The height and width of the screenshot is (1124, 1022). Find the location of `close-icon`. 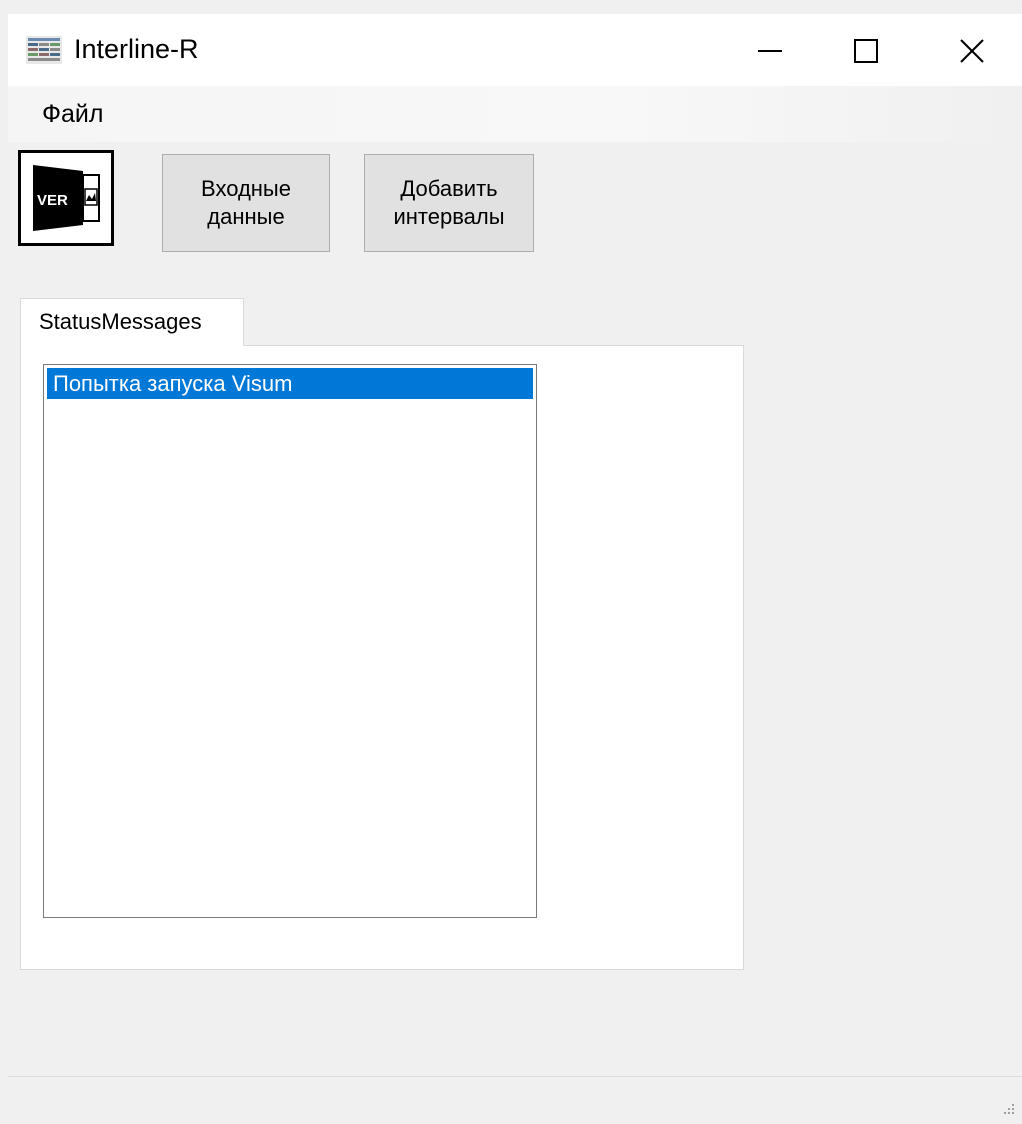

close-icon is located at coordinates (972, 51).